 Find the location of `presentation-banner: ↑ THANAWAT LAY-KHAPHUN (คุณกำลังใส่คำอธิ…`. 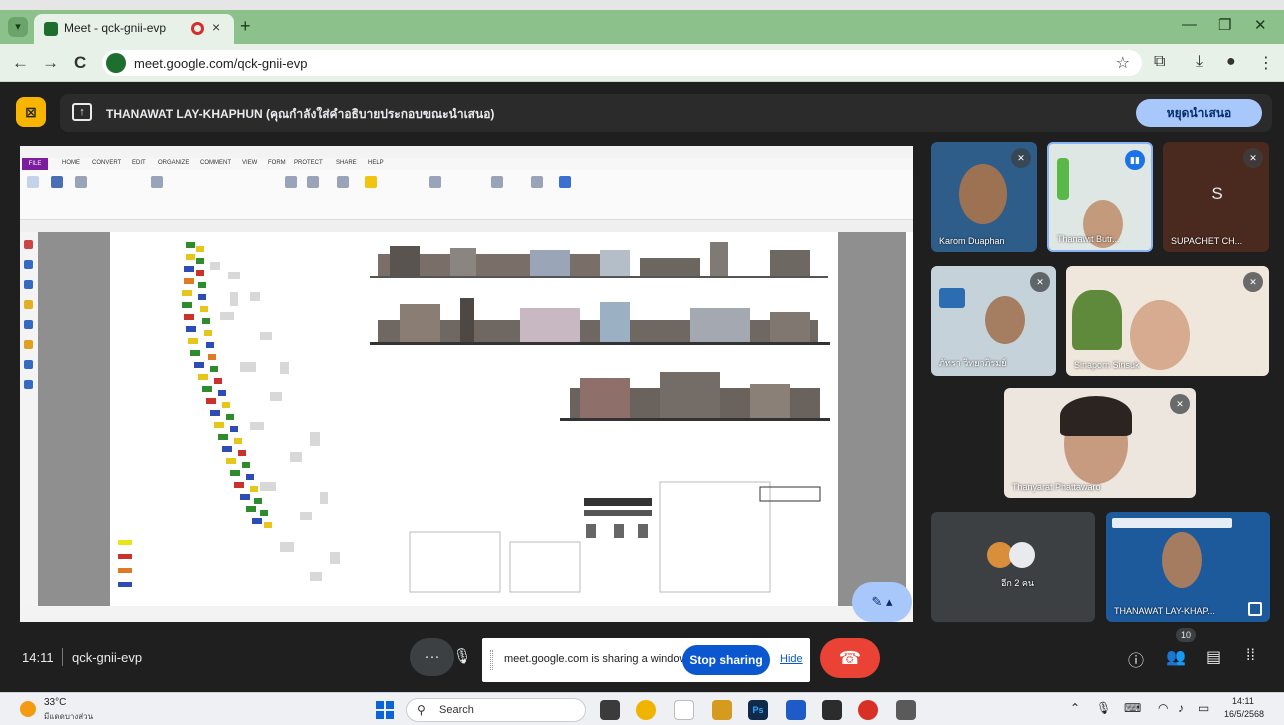

presentation-banner: ↑ THANAWAT LAY-KHAPHUN (คุณกำลังใส่คำอธิ… is located at coordinates (666, 113).